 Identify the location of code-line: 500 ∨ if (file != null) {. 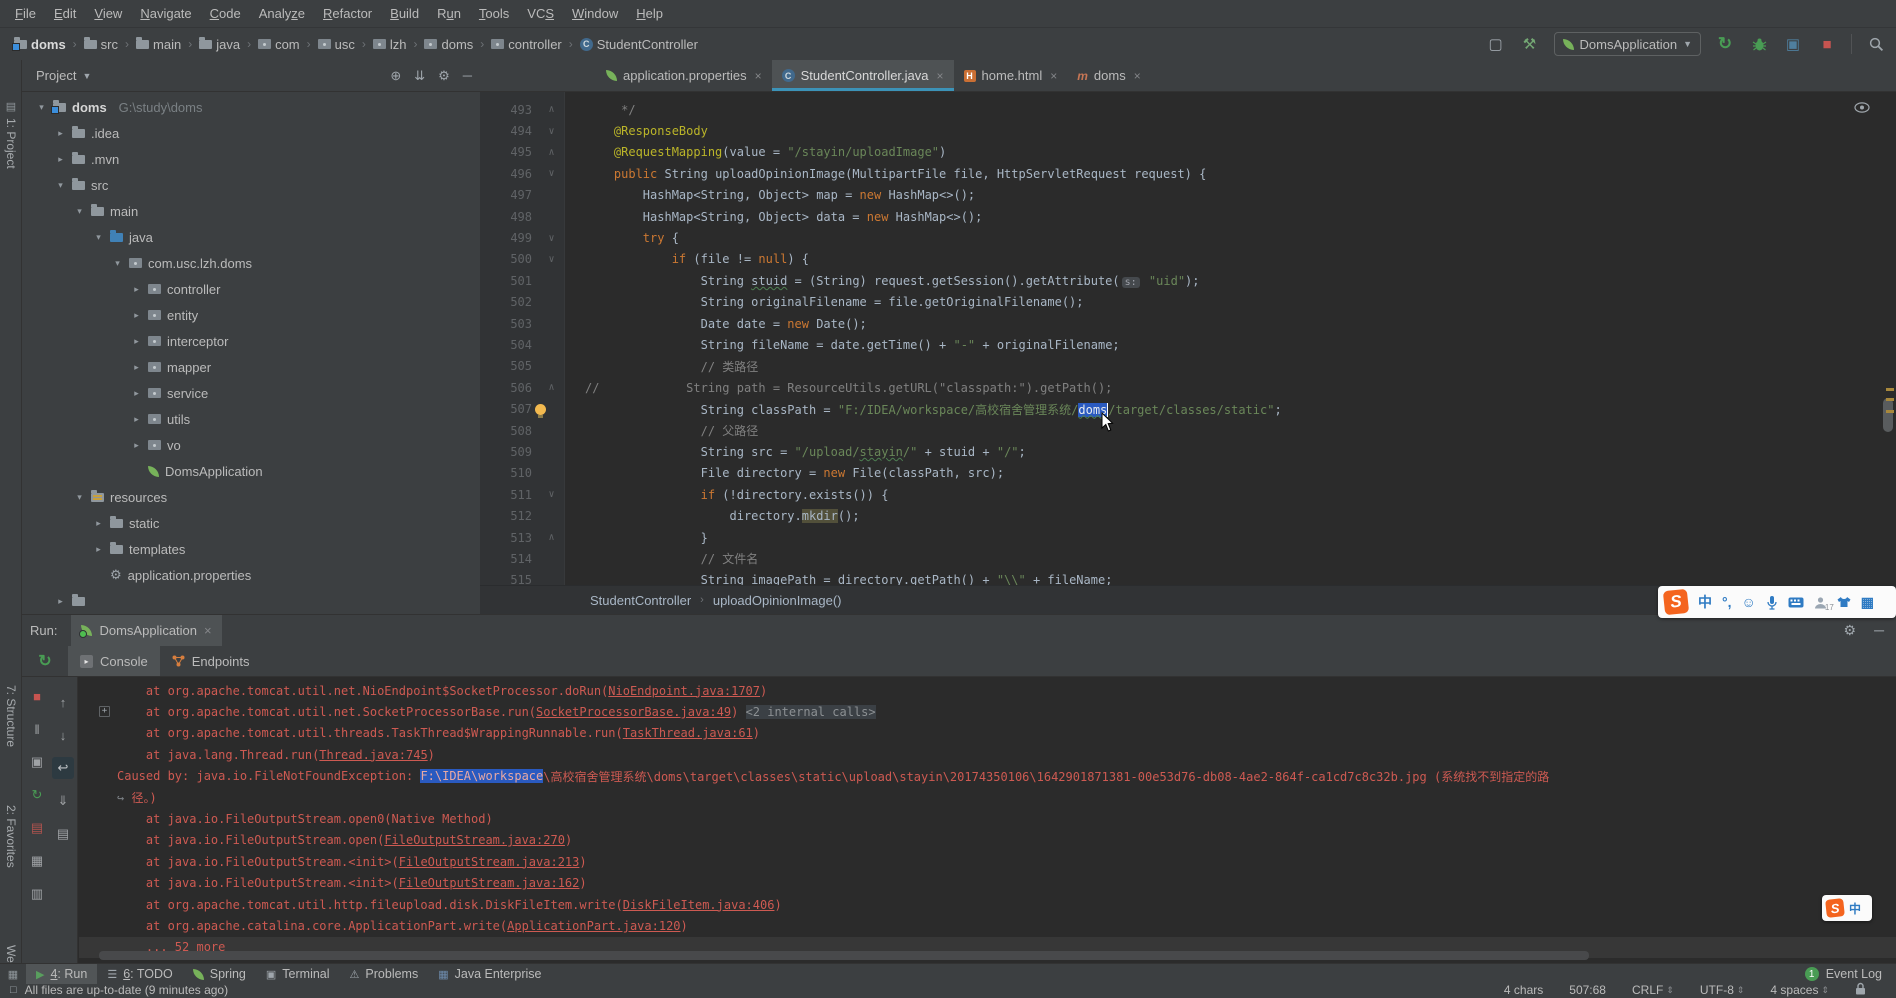
(1188, 259).